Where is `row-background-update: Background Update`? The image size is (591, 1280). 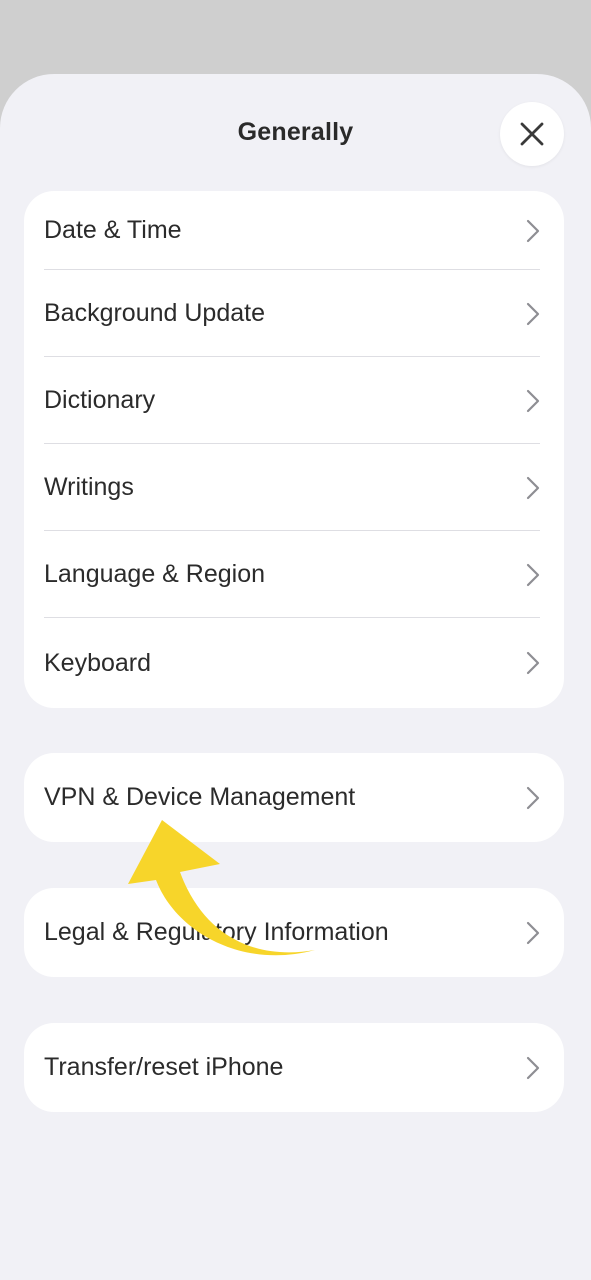
row-background-update: Background Update is located at coordinates (294, 313).